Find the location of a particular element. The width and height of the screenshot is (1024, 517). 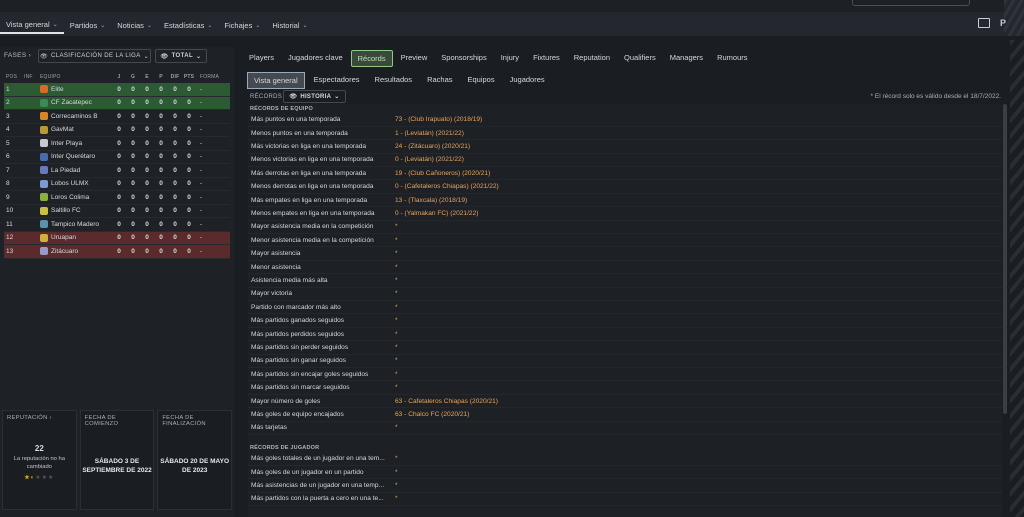

table-row: 2 CF Zacatepec 0 0 0 0 0 0 - is located at coordinates (117, 103).